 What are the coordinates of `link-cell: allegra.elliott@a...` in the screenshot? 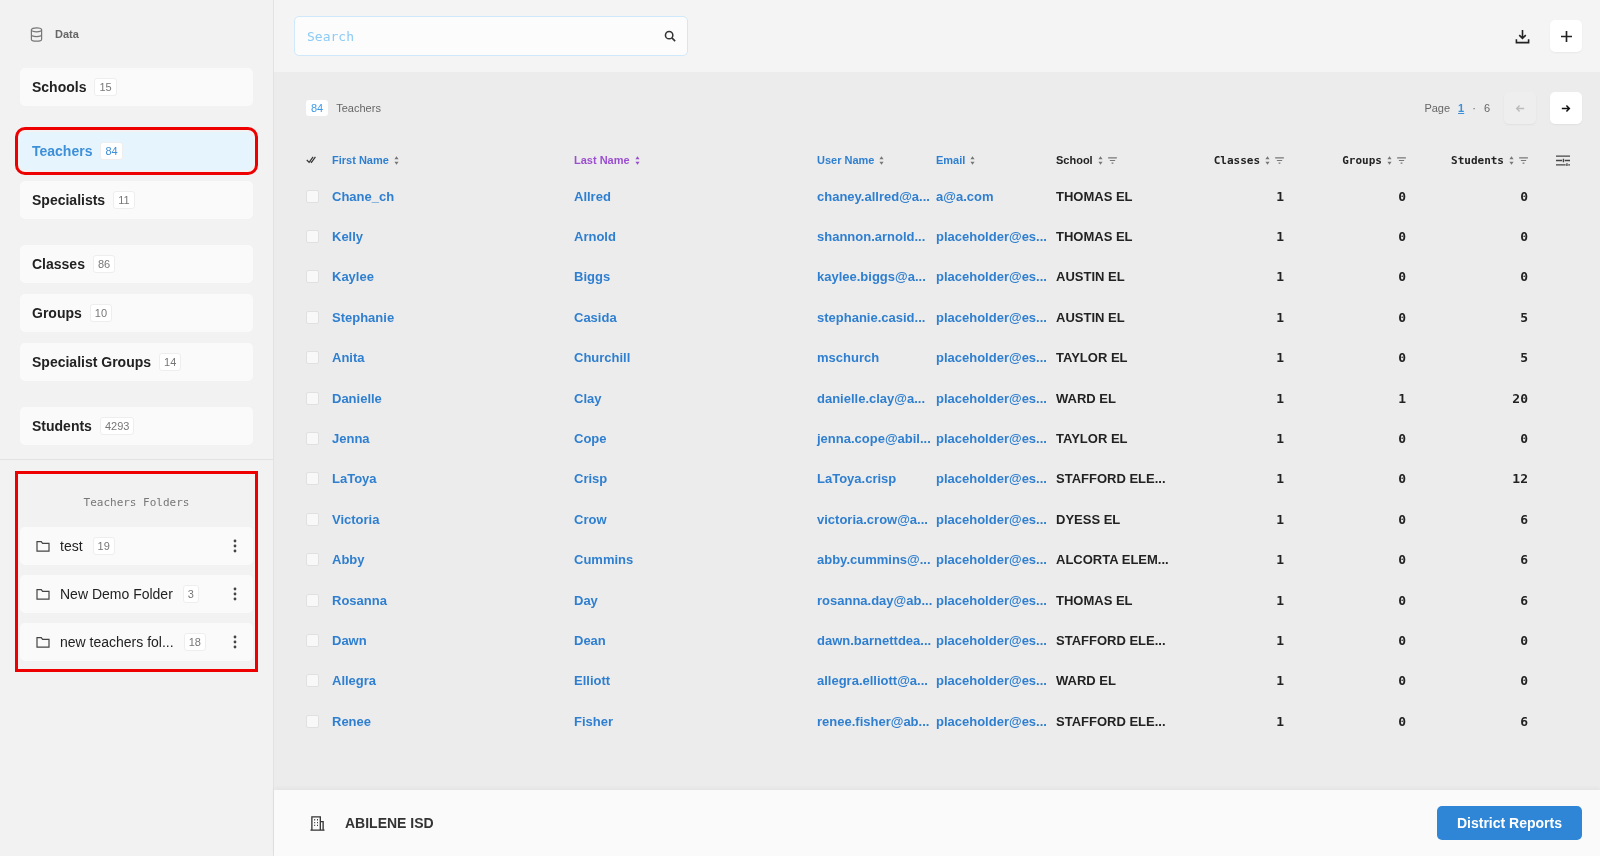 It's located at (876, 681).